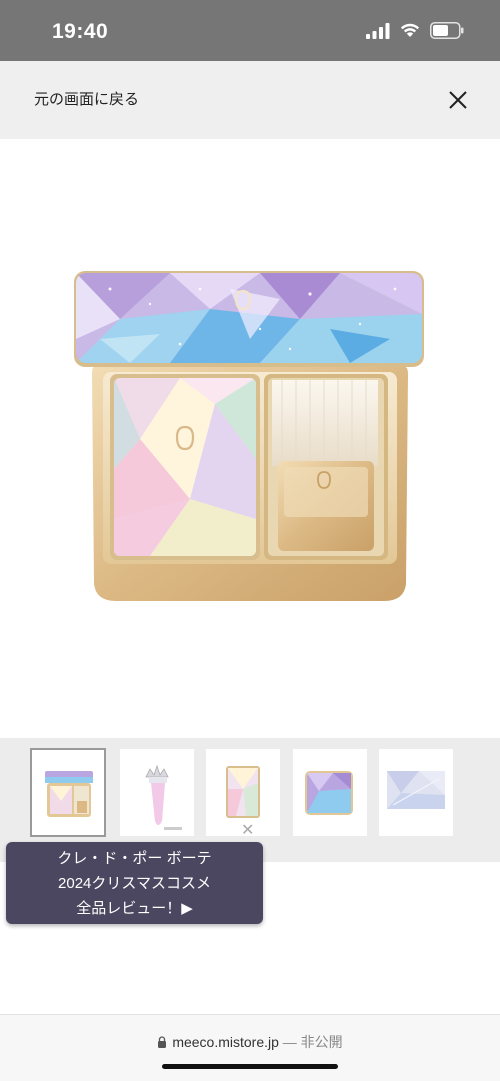 The width and height of the screenshot is (500, 1081). I want to click on promo-line-brand: クレ・ド・ポー ボーテ, so click(134, 858).